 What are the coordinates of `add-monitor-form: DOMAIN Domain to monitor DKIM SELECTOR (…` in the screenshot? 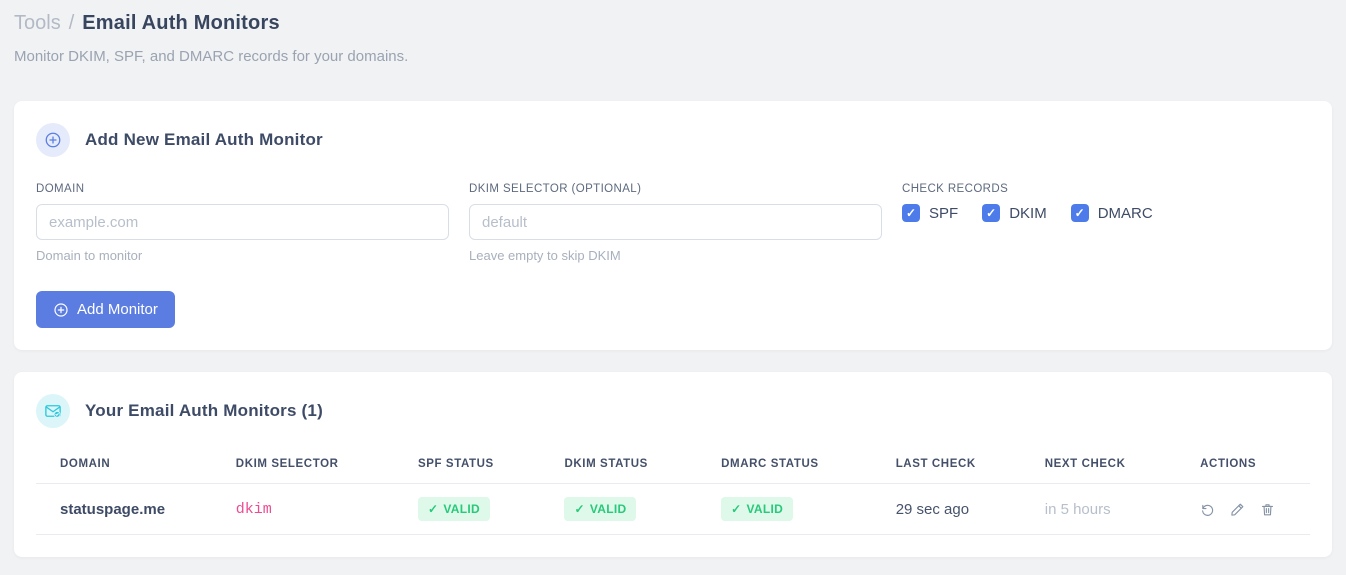 It's located at (673, 223).